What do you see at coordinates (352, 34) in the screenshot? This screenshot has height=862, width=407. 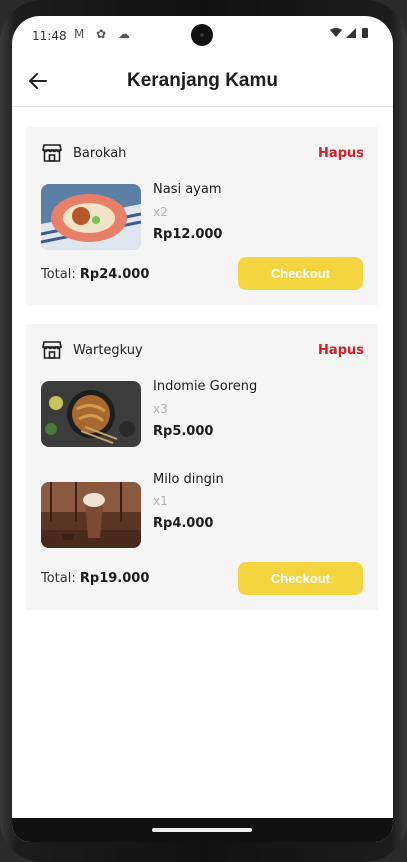 I see `signal-battery-icons` at bounding box center [352, 34].